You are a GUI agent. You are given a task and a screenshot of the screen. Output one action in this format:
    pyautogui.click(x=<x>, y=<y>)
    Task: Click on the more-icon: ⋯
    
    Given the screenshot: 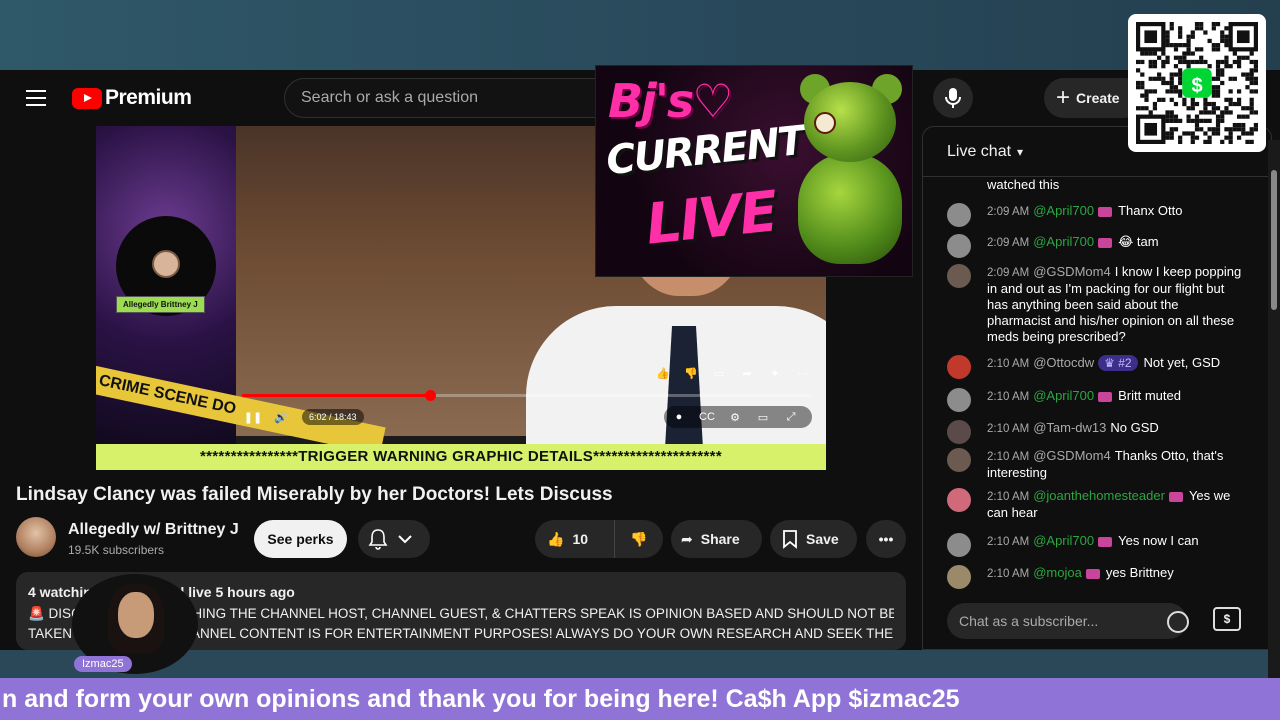 What is the action you would take?
    pyautogui.click(x=803, y=373)
    